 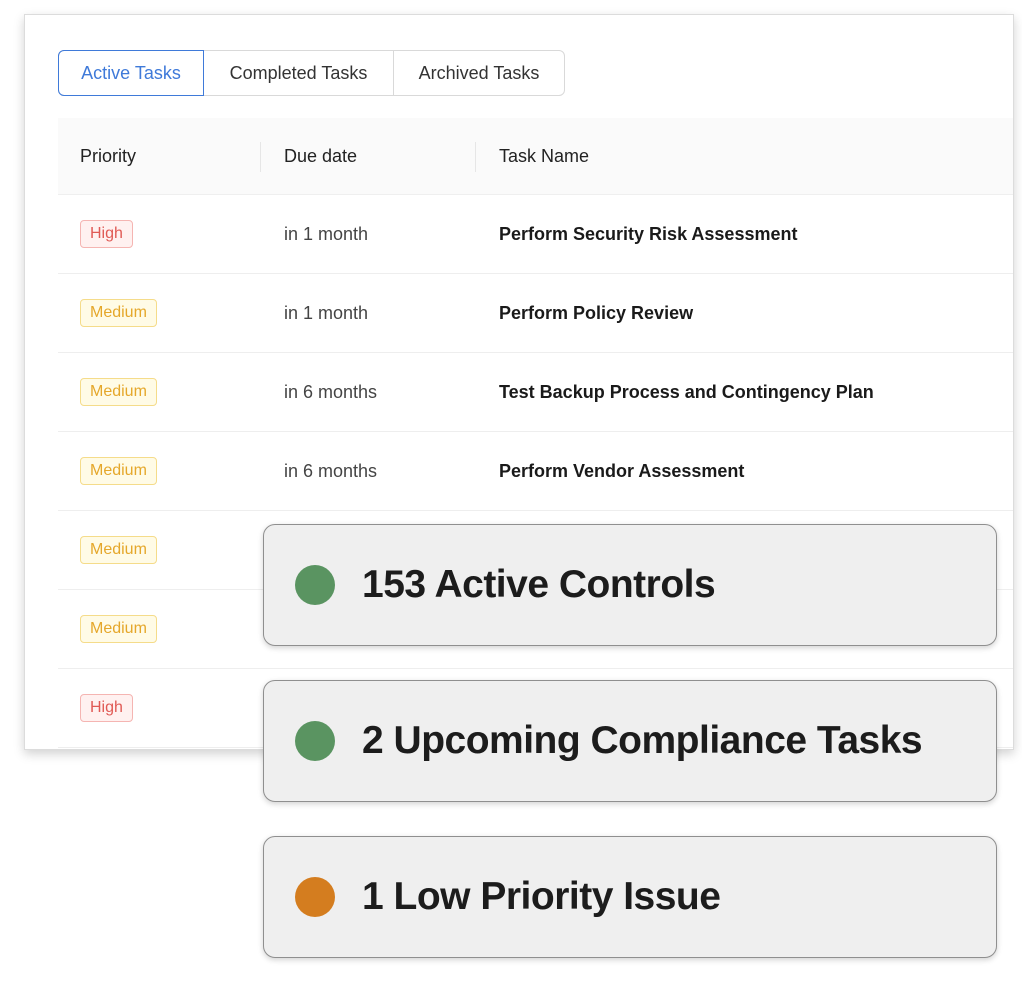 I want to click on table-header: Priority Due date Task Name, so click(x=535, y=156).